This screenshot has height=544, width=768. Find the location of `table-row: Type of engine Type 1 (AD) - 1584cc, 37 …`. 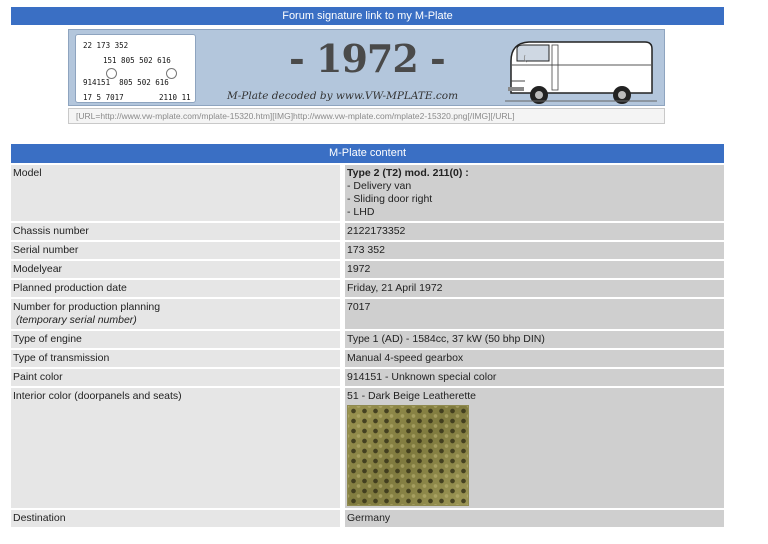

table-row: Type of engine Type 1 (AD) - 1584cc, 37 … is located at coordinates (367, 339).